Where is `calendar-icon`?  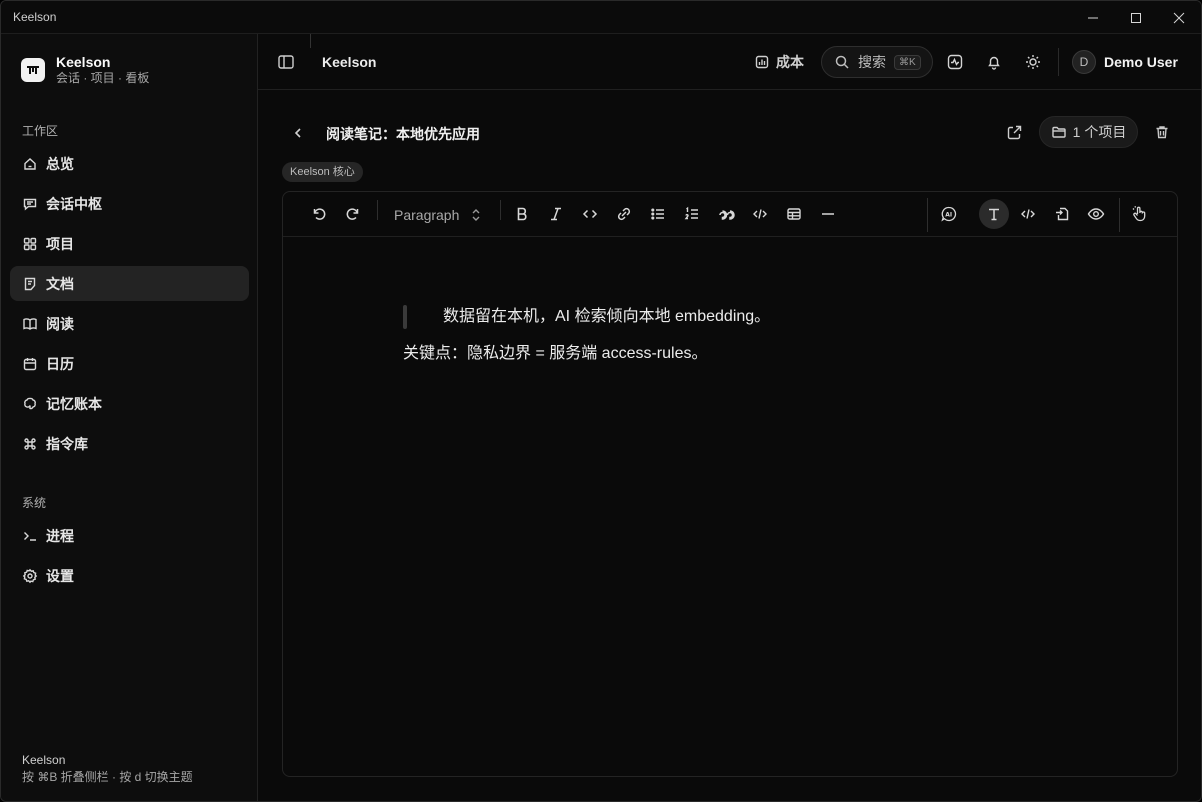 calendar-icon is located at coordinates (30, 364).